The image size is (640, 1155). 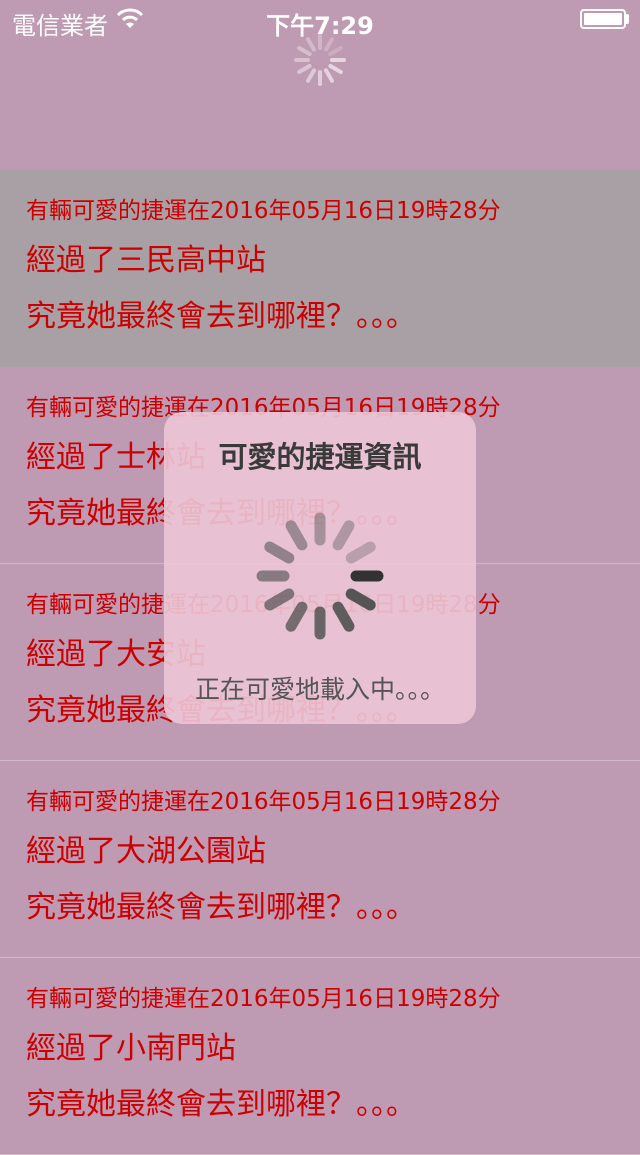 What do you see at coordinates (146, 260) in the screenshot?
I see `station-text: 經過了三民高中站` at bounding box center [146, 260].